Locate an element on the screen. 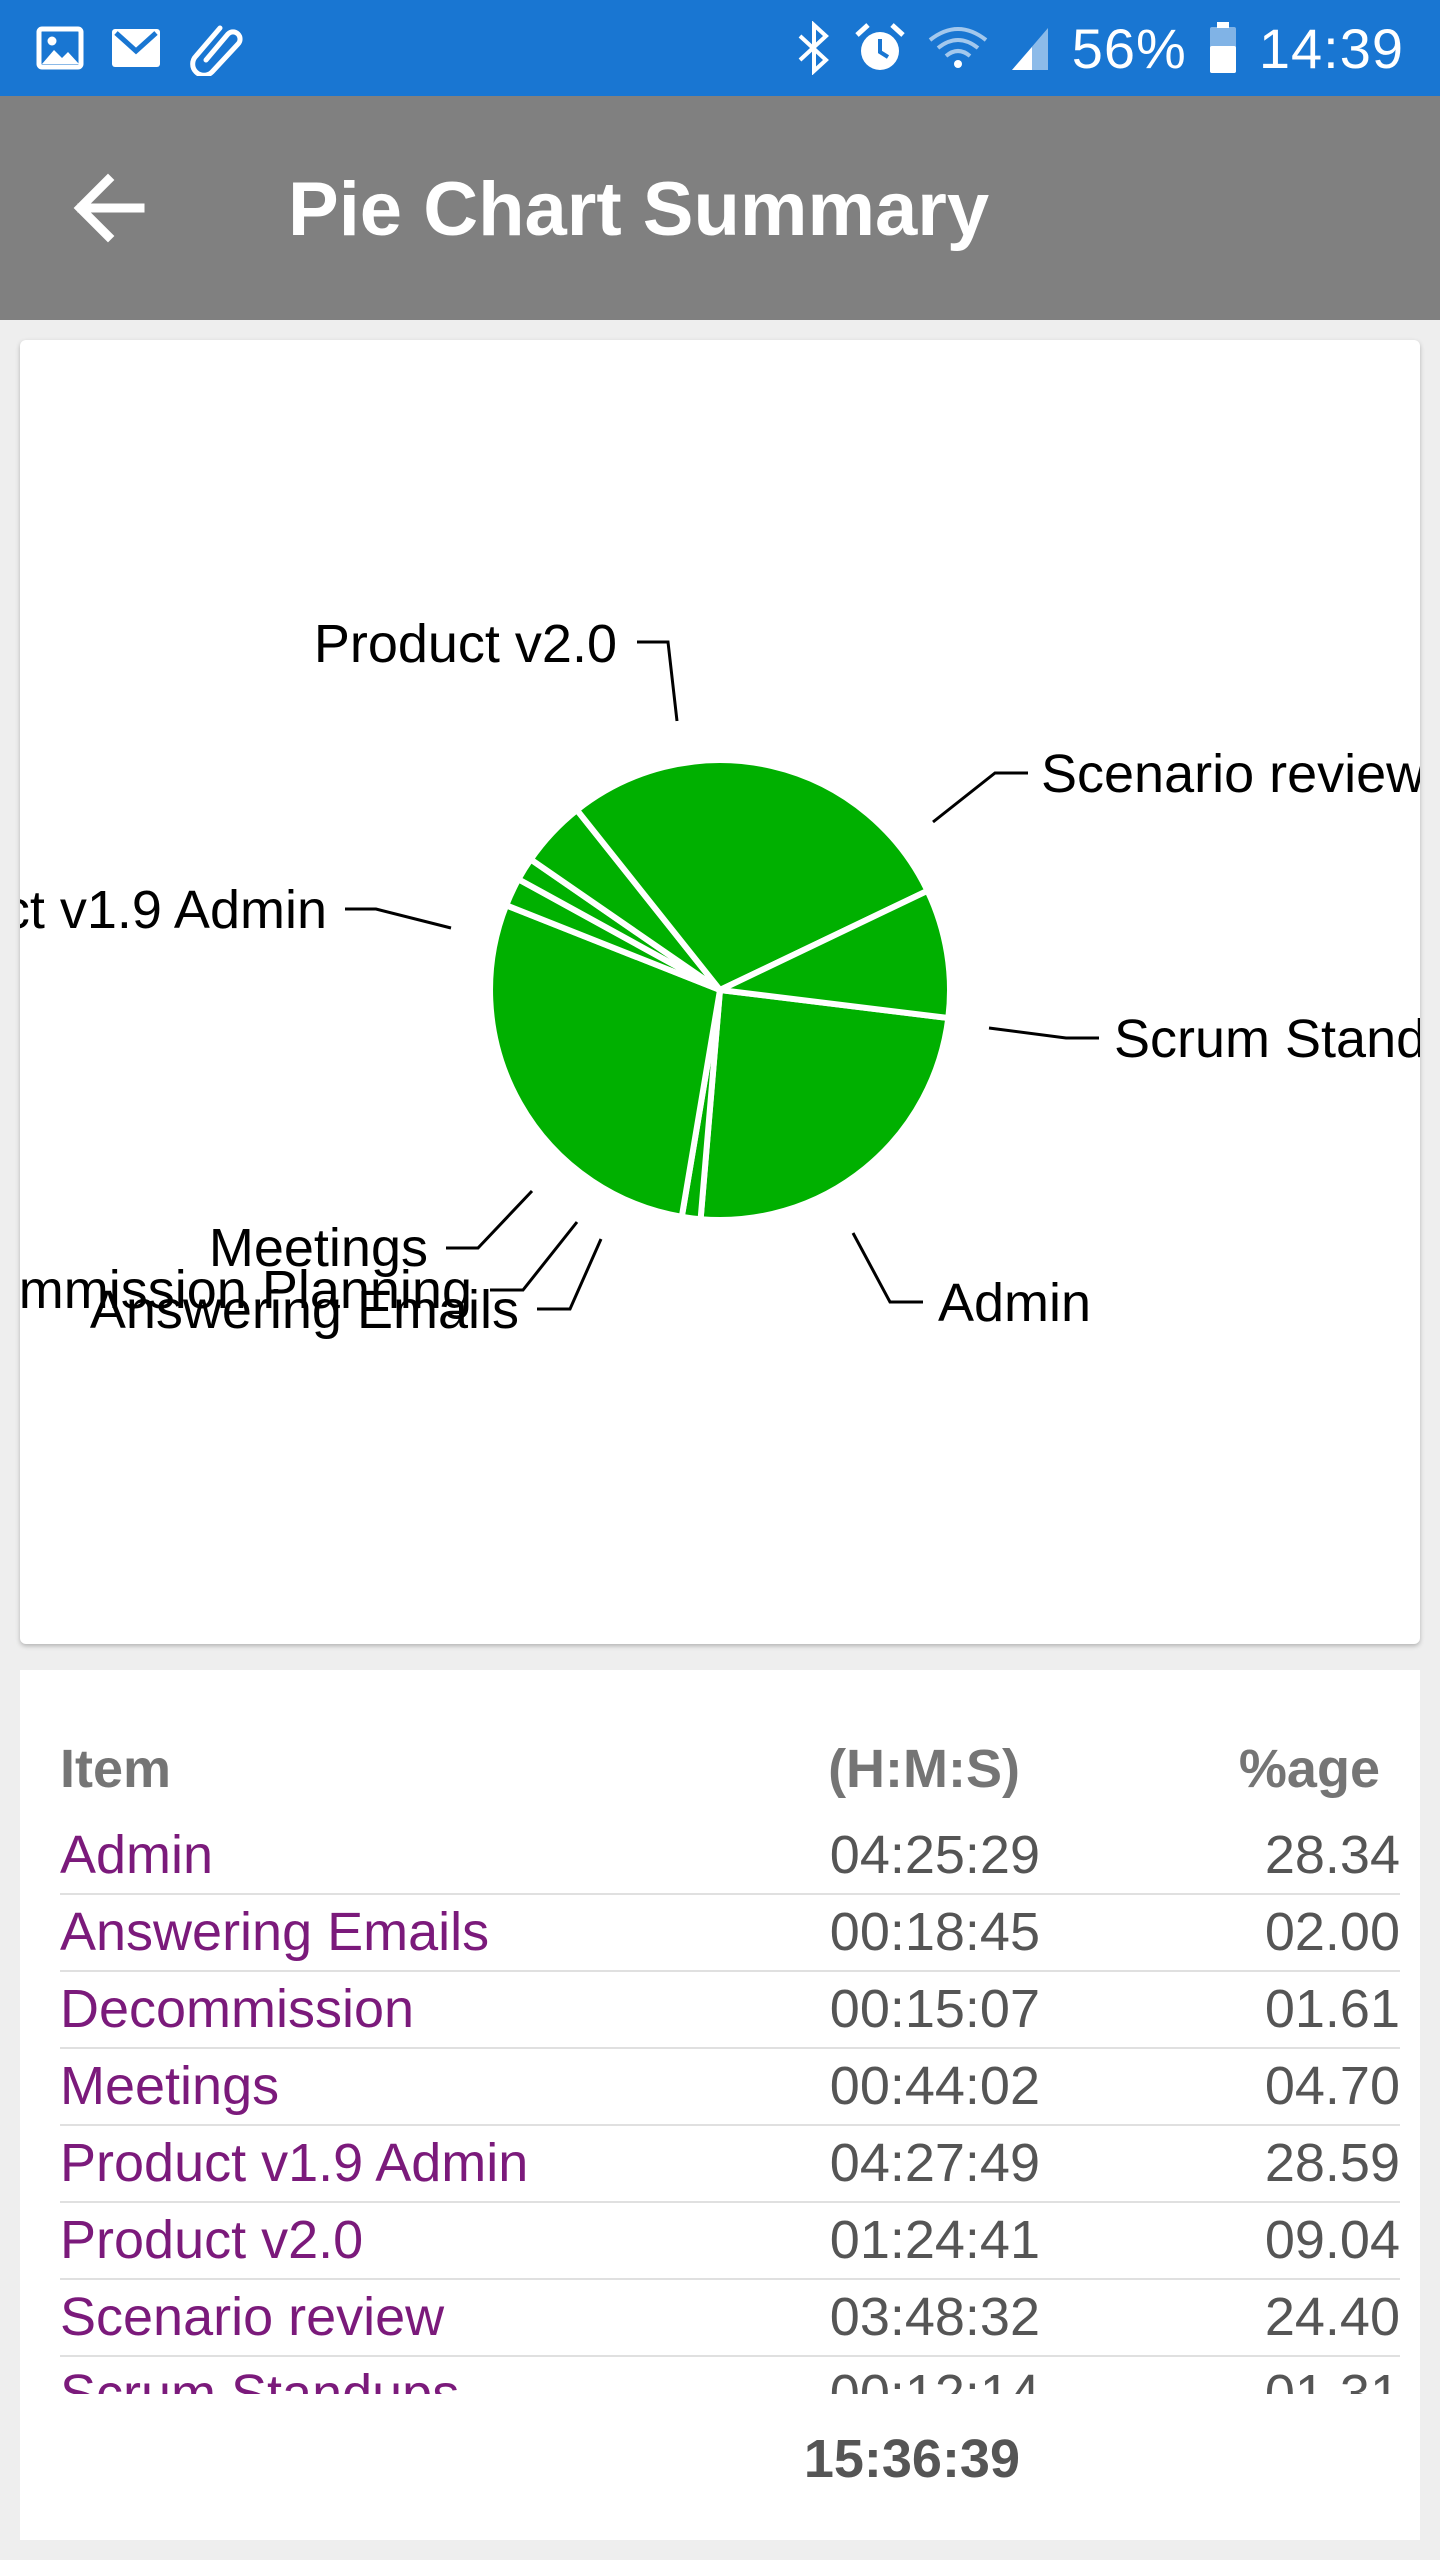  row-percent: 04.70 is located at coordinates (1332, 2086).